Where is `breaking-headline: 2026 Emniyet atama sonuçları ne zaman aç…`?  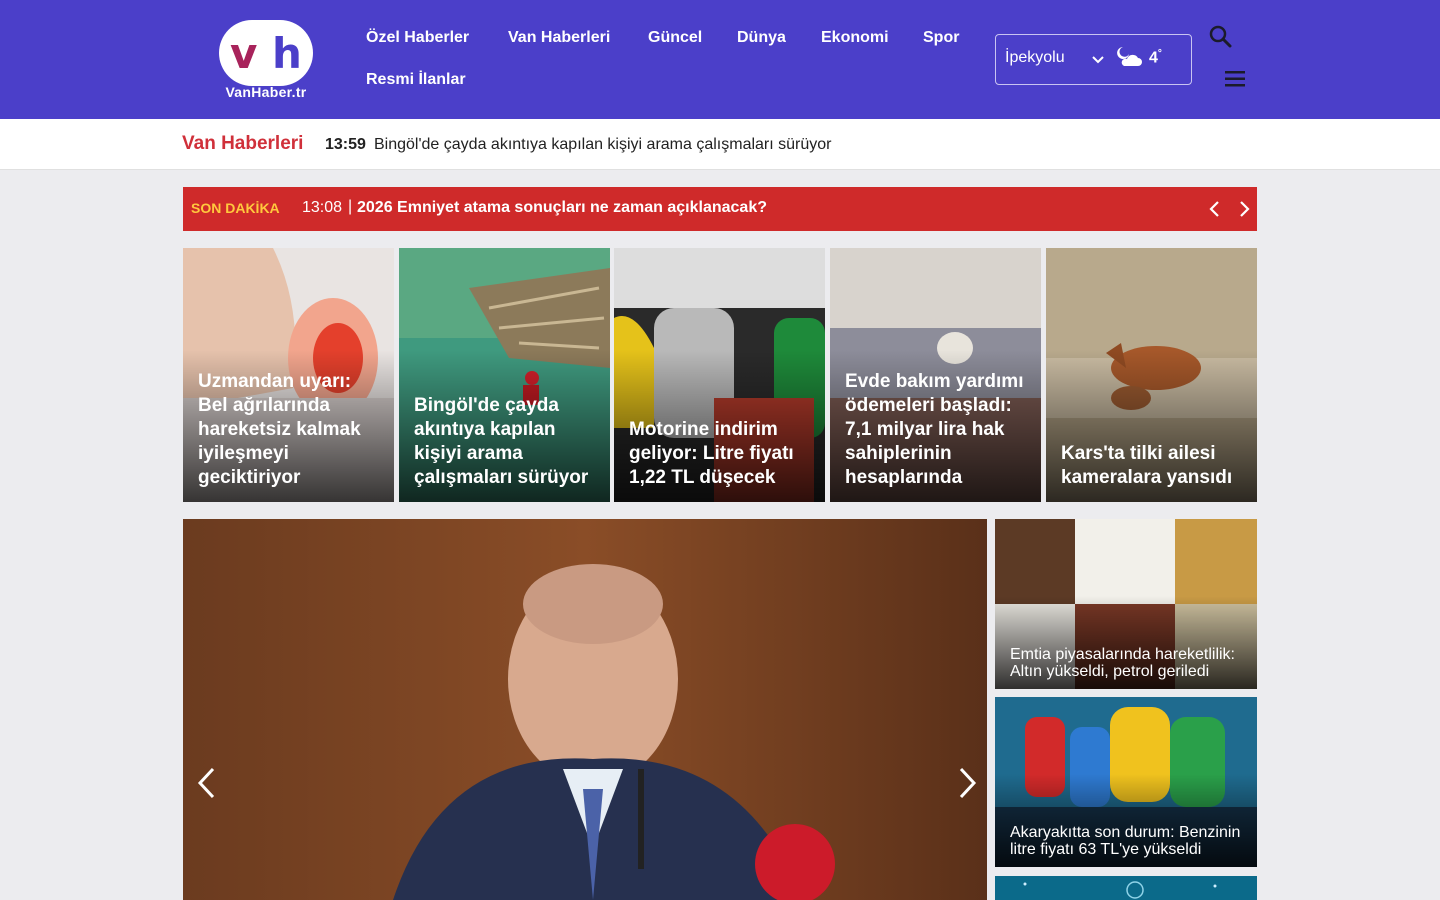 breaking-headline: 2026 Emniyet atama sonuçları ne zaman aç… is located at coordinates (562, 208).